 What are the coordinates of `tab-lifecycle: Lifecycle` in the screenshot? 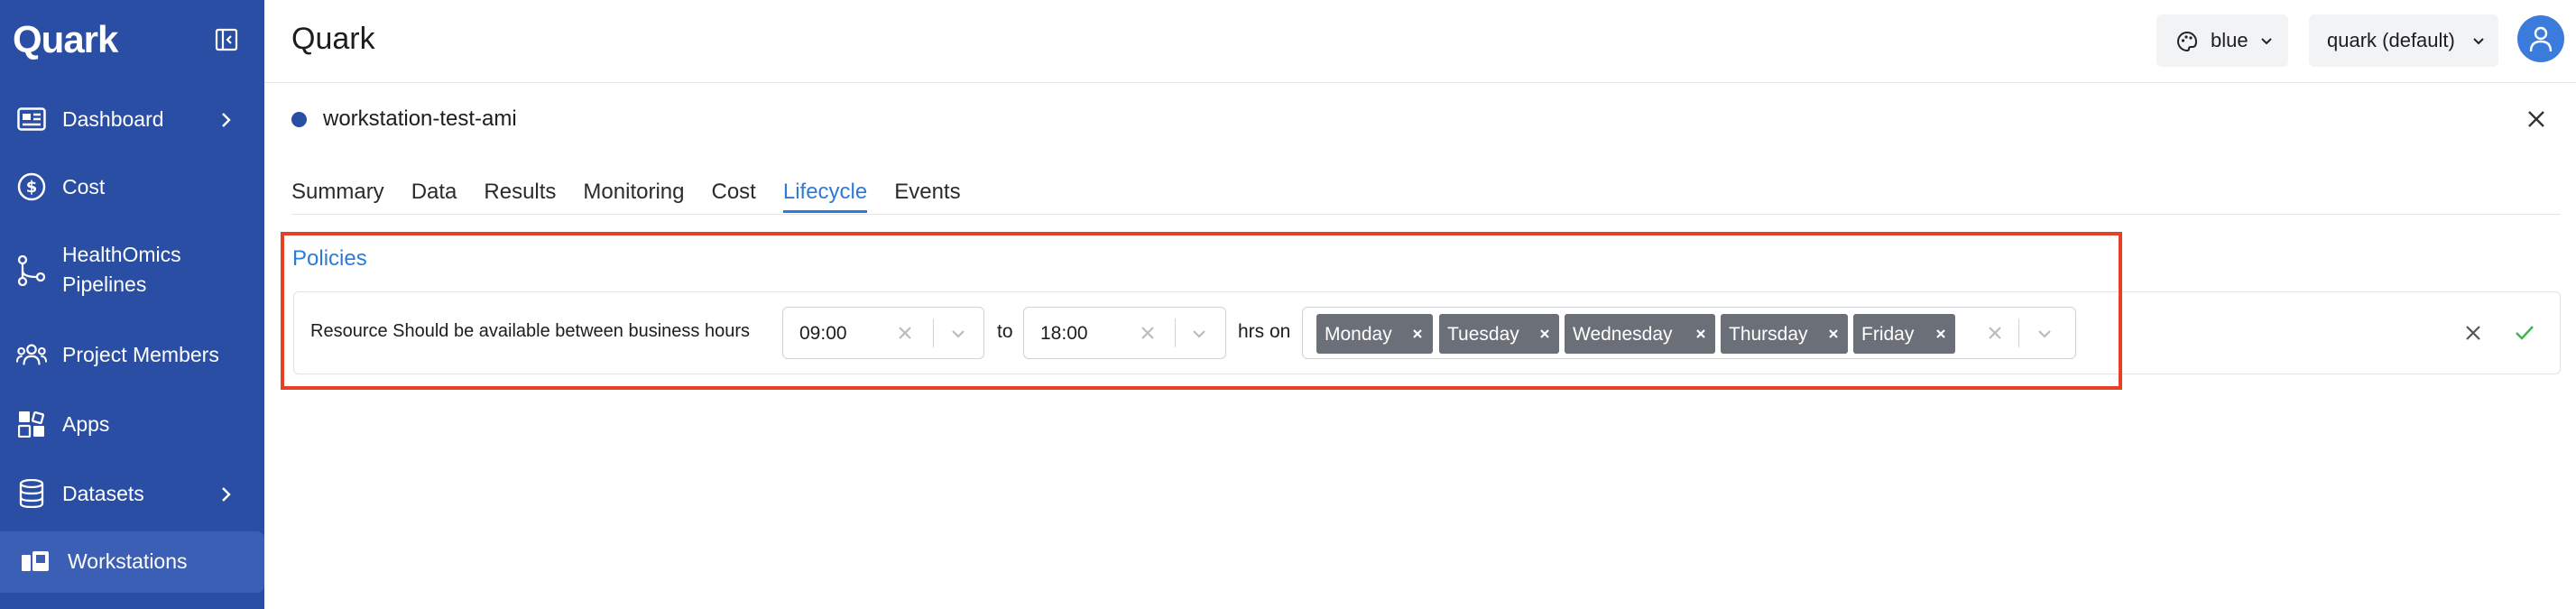 It's located at (825, 195).